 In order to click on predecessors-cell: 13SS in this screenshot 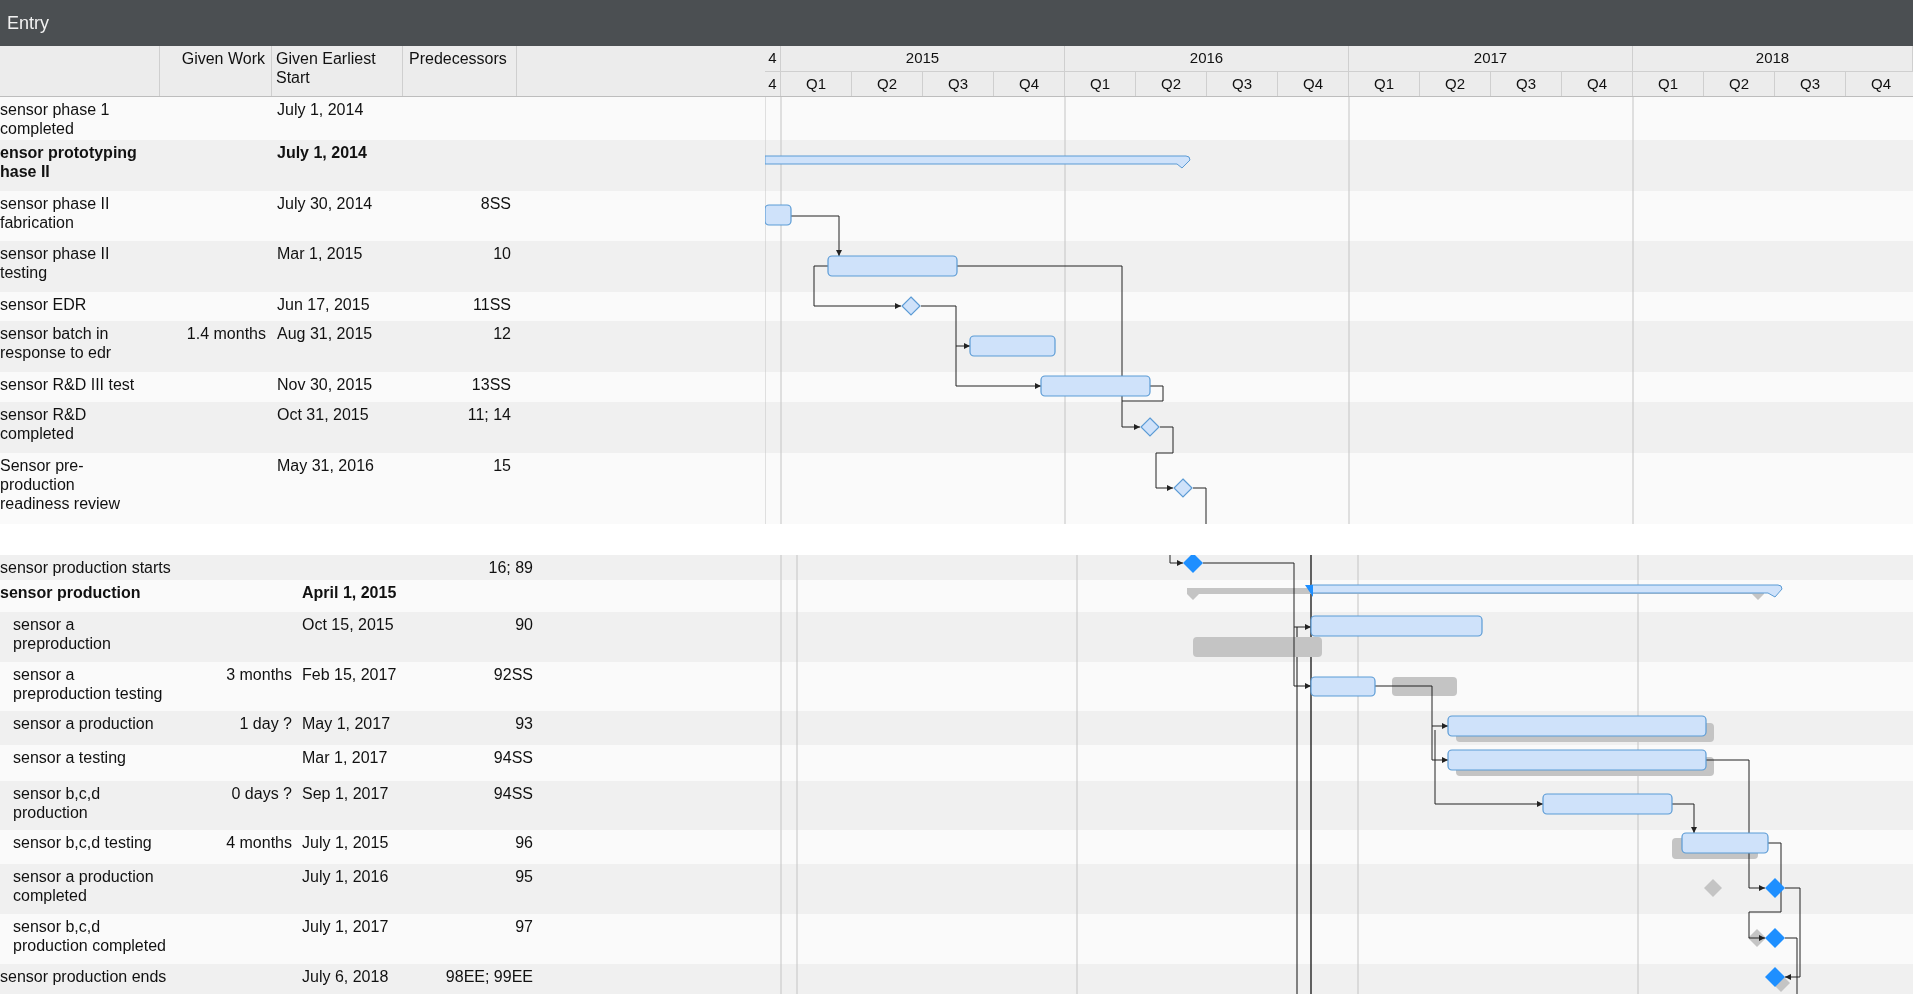, I will do `click(491, 384)`.